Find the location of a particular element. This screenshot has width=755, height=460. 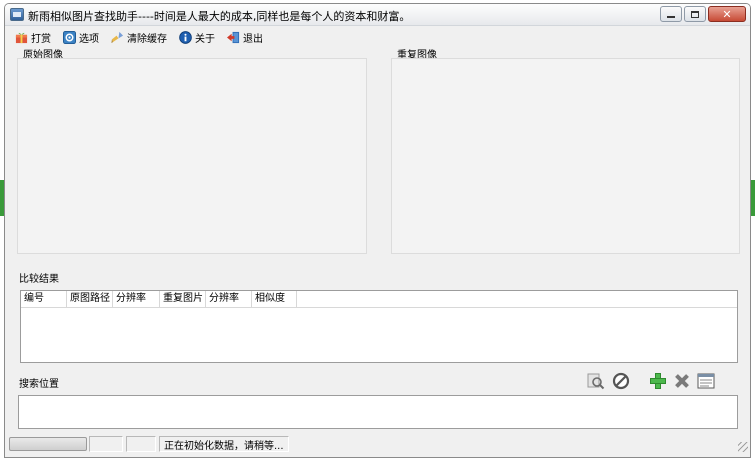

close-button: ✕ is located at coordinates (727, 14).